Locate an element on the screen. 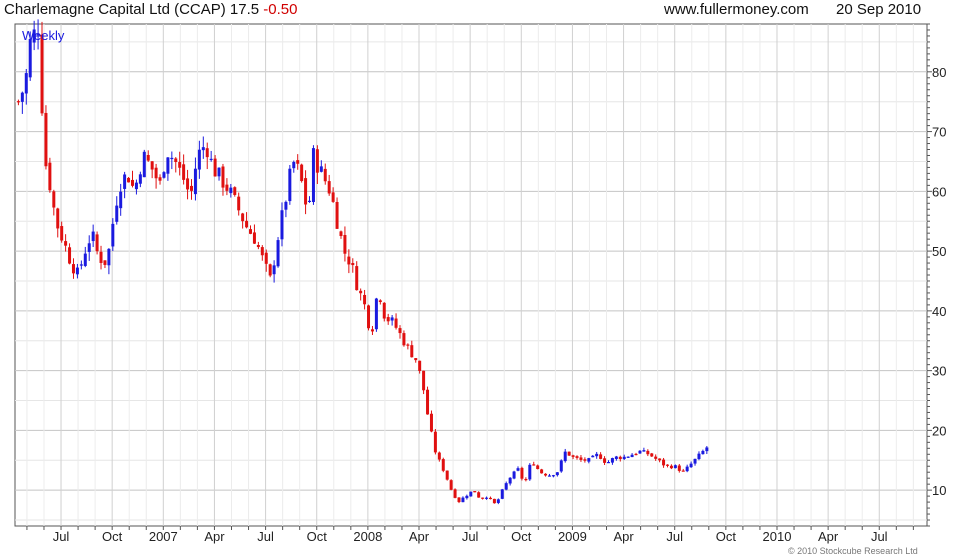 The image size is (980, 560). y-tick-label: 70 is located at coordinates (939, 132).